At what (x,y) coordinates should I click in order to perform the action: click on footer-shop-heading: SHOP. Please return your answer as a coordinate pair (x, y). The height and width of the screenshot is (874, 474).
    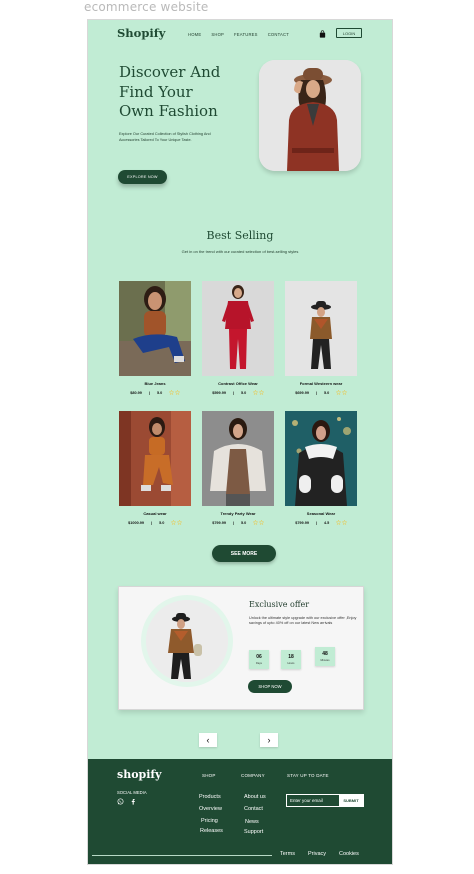
    Looking at the image, I should click on (209, 775).